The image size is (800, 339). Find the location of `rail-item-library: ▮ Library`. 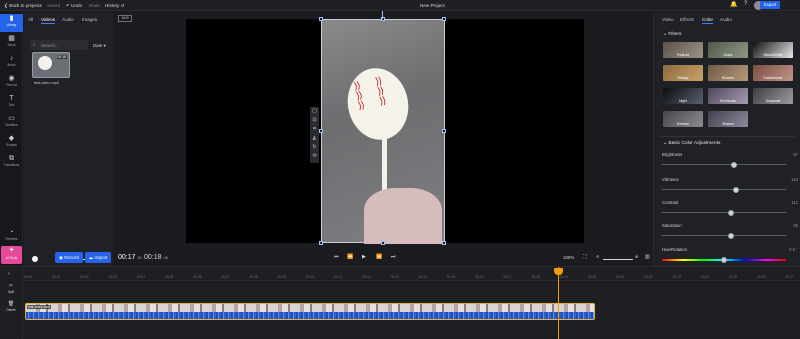

rail-item-library: ▮ Library is located at coordinates (11, 23).